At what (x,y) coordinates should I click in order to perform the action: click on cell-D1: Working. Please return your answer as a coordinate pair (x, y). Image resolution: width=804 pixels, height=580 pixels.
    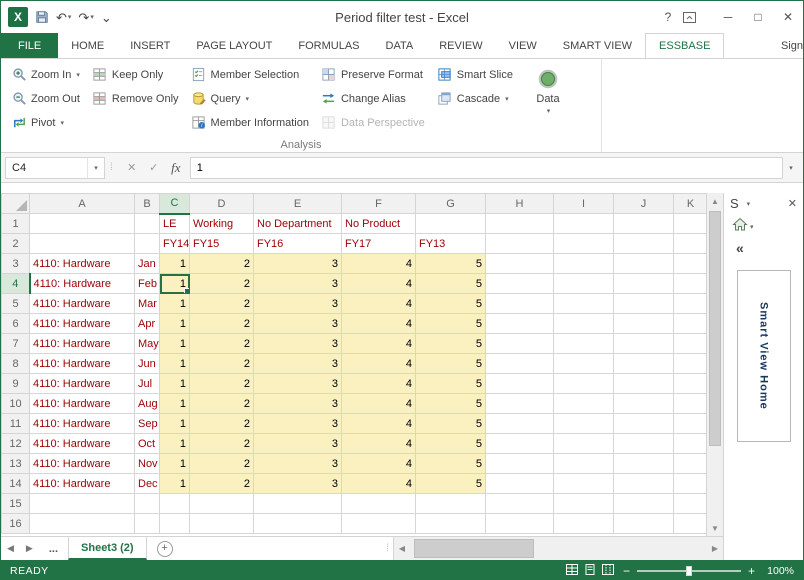
    Looking at the image, I should click on (221, 223).